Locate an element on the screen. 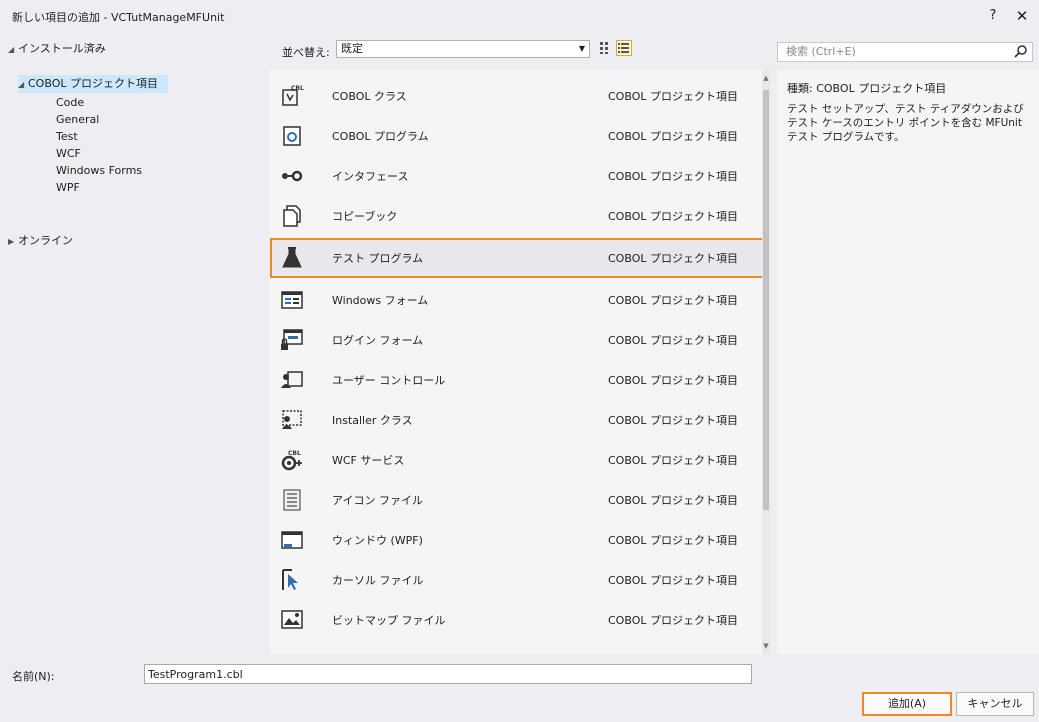  template-item: Installer クラス COBOL プロジェクト項目 is located at coordinates (517, 420).